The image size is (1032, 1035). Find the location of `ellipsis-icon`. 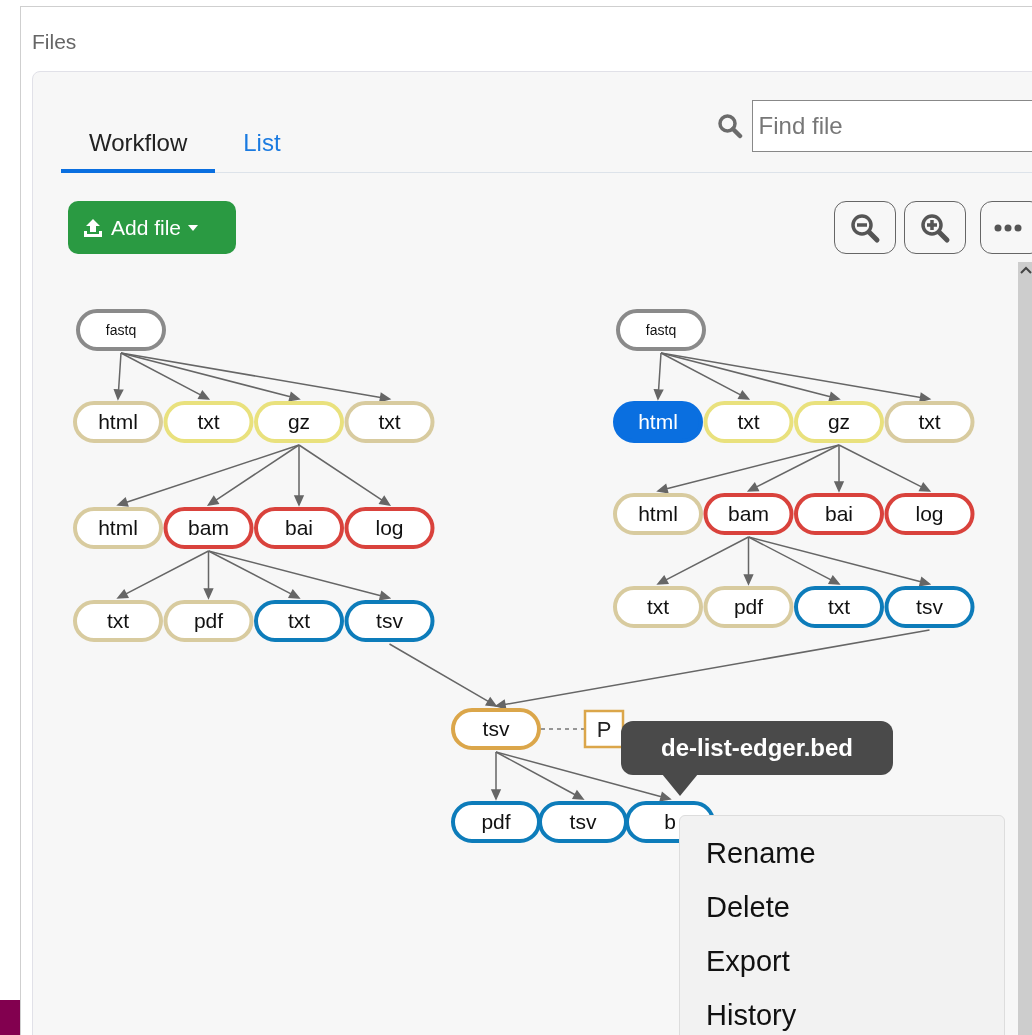

ellipsis-icon is located at coordinates (1008, 227).